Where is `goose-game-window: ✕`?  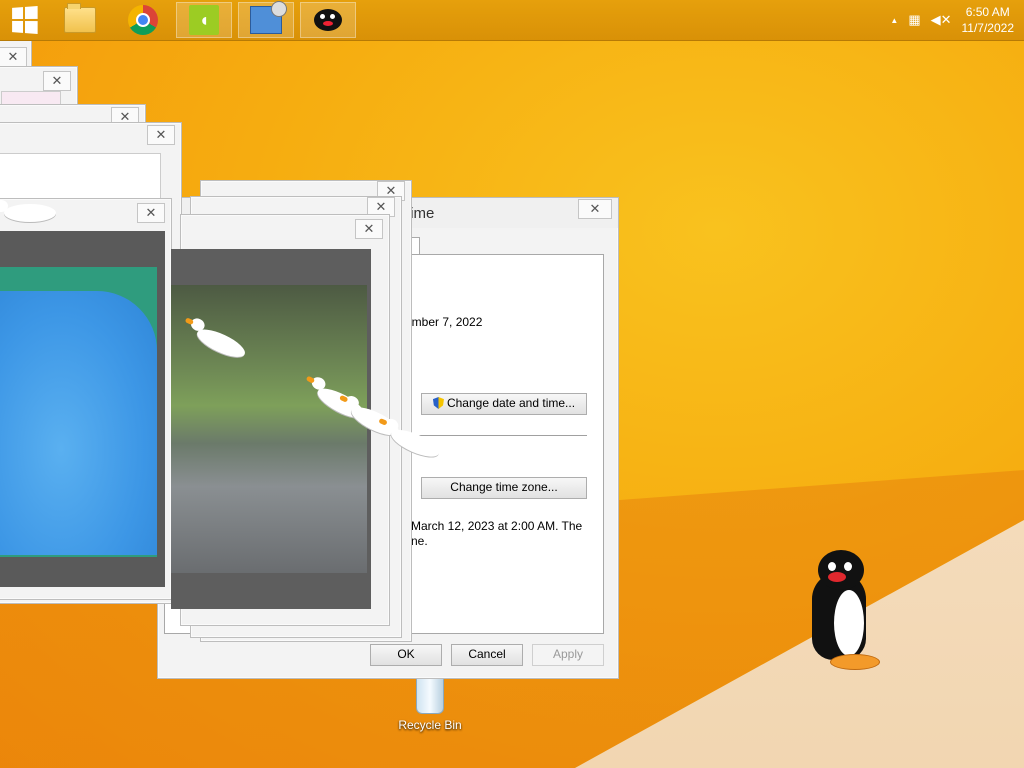
goose-game-window: ✕ is located at coordinates (86, 399).